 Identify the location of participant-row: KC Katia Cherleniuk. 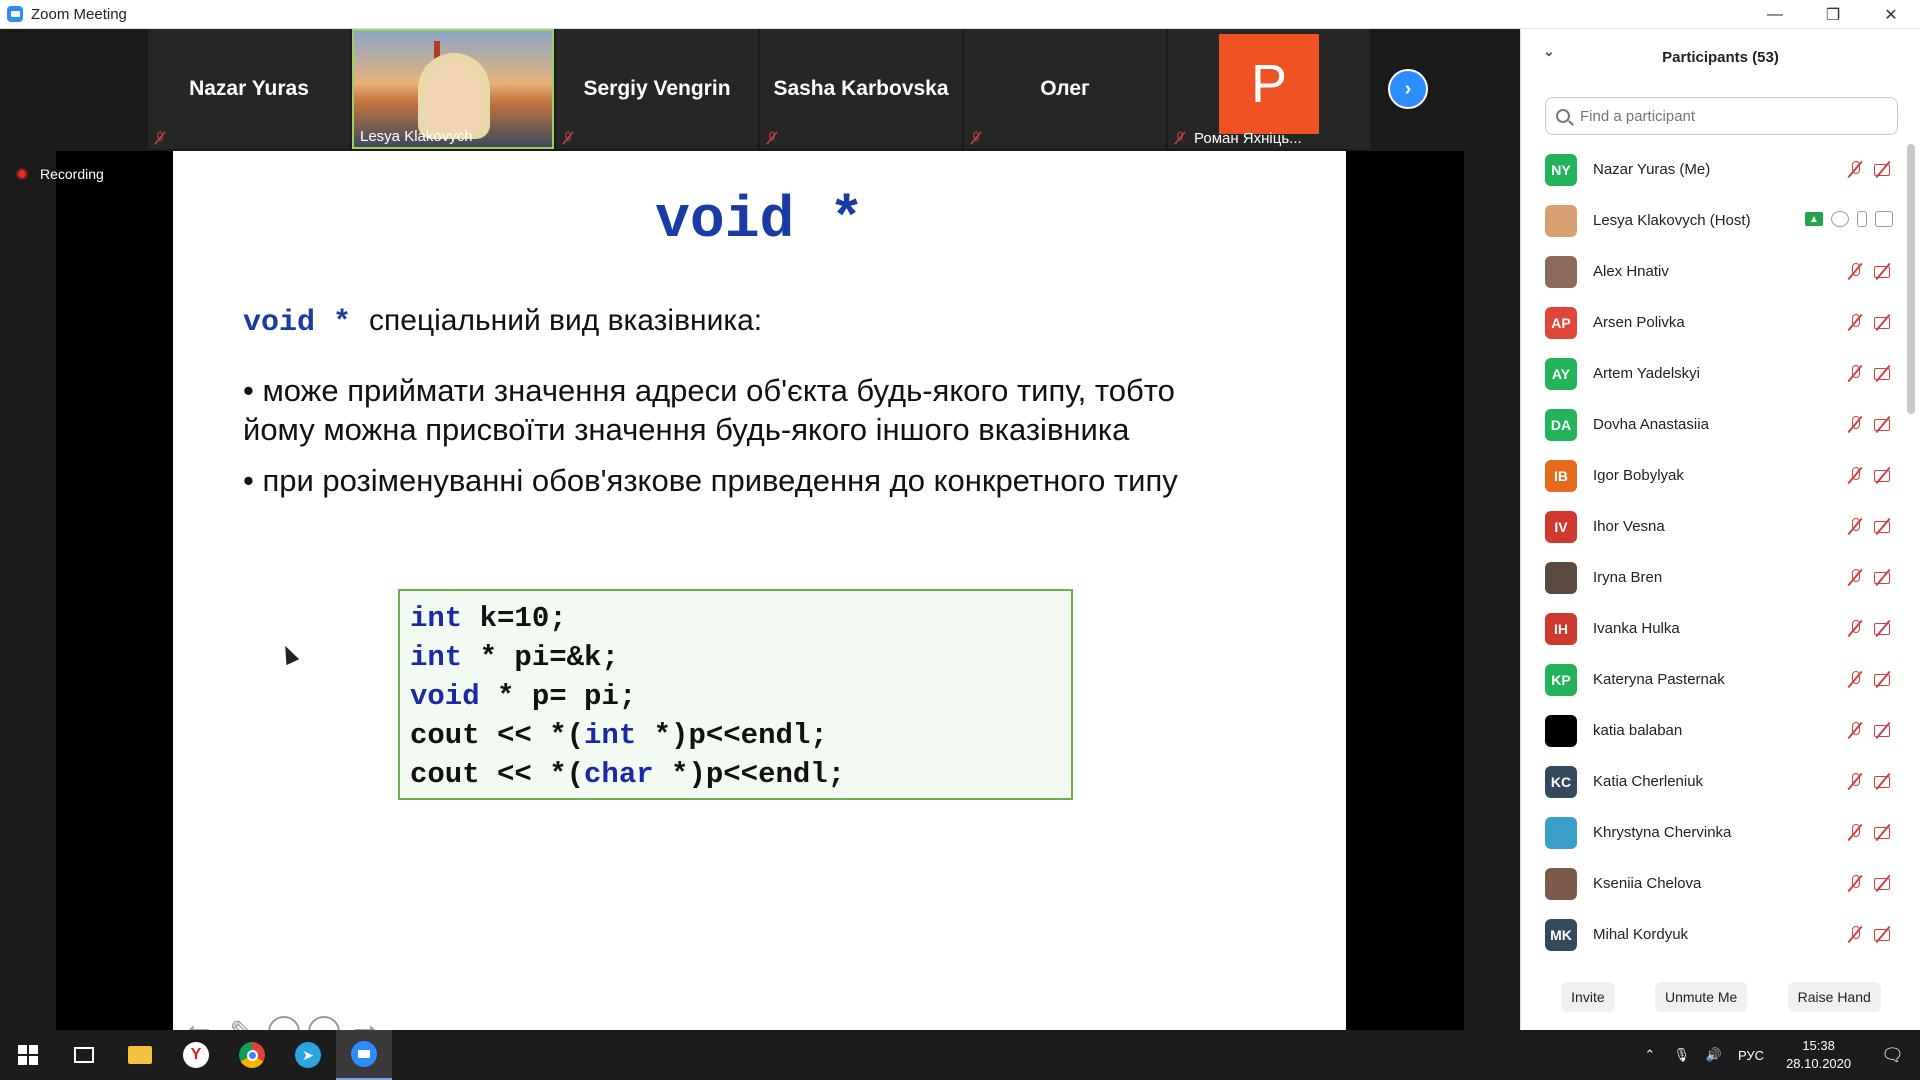
(1713, 781).